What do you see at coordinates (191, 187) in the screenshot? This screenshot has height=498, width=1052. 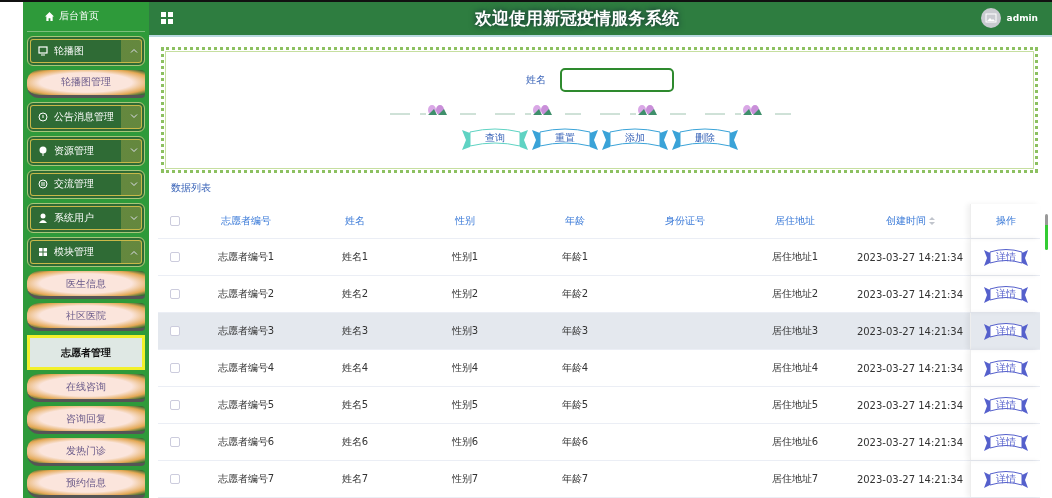 I see `list-title: 数据列表` at bounding box center [191, 187].